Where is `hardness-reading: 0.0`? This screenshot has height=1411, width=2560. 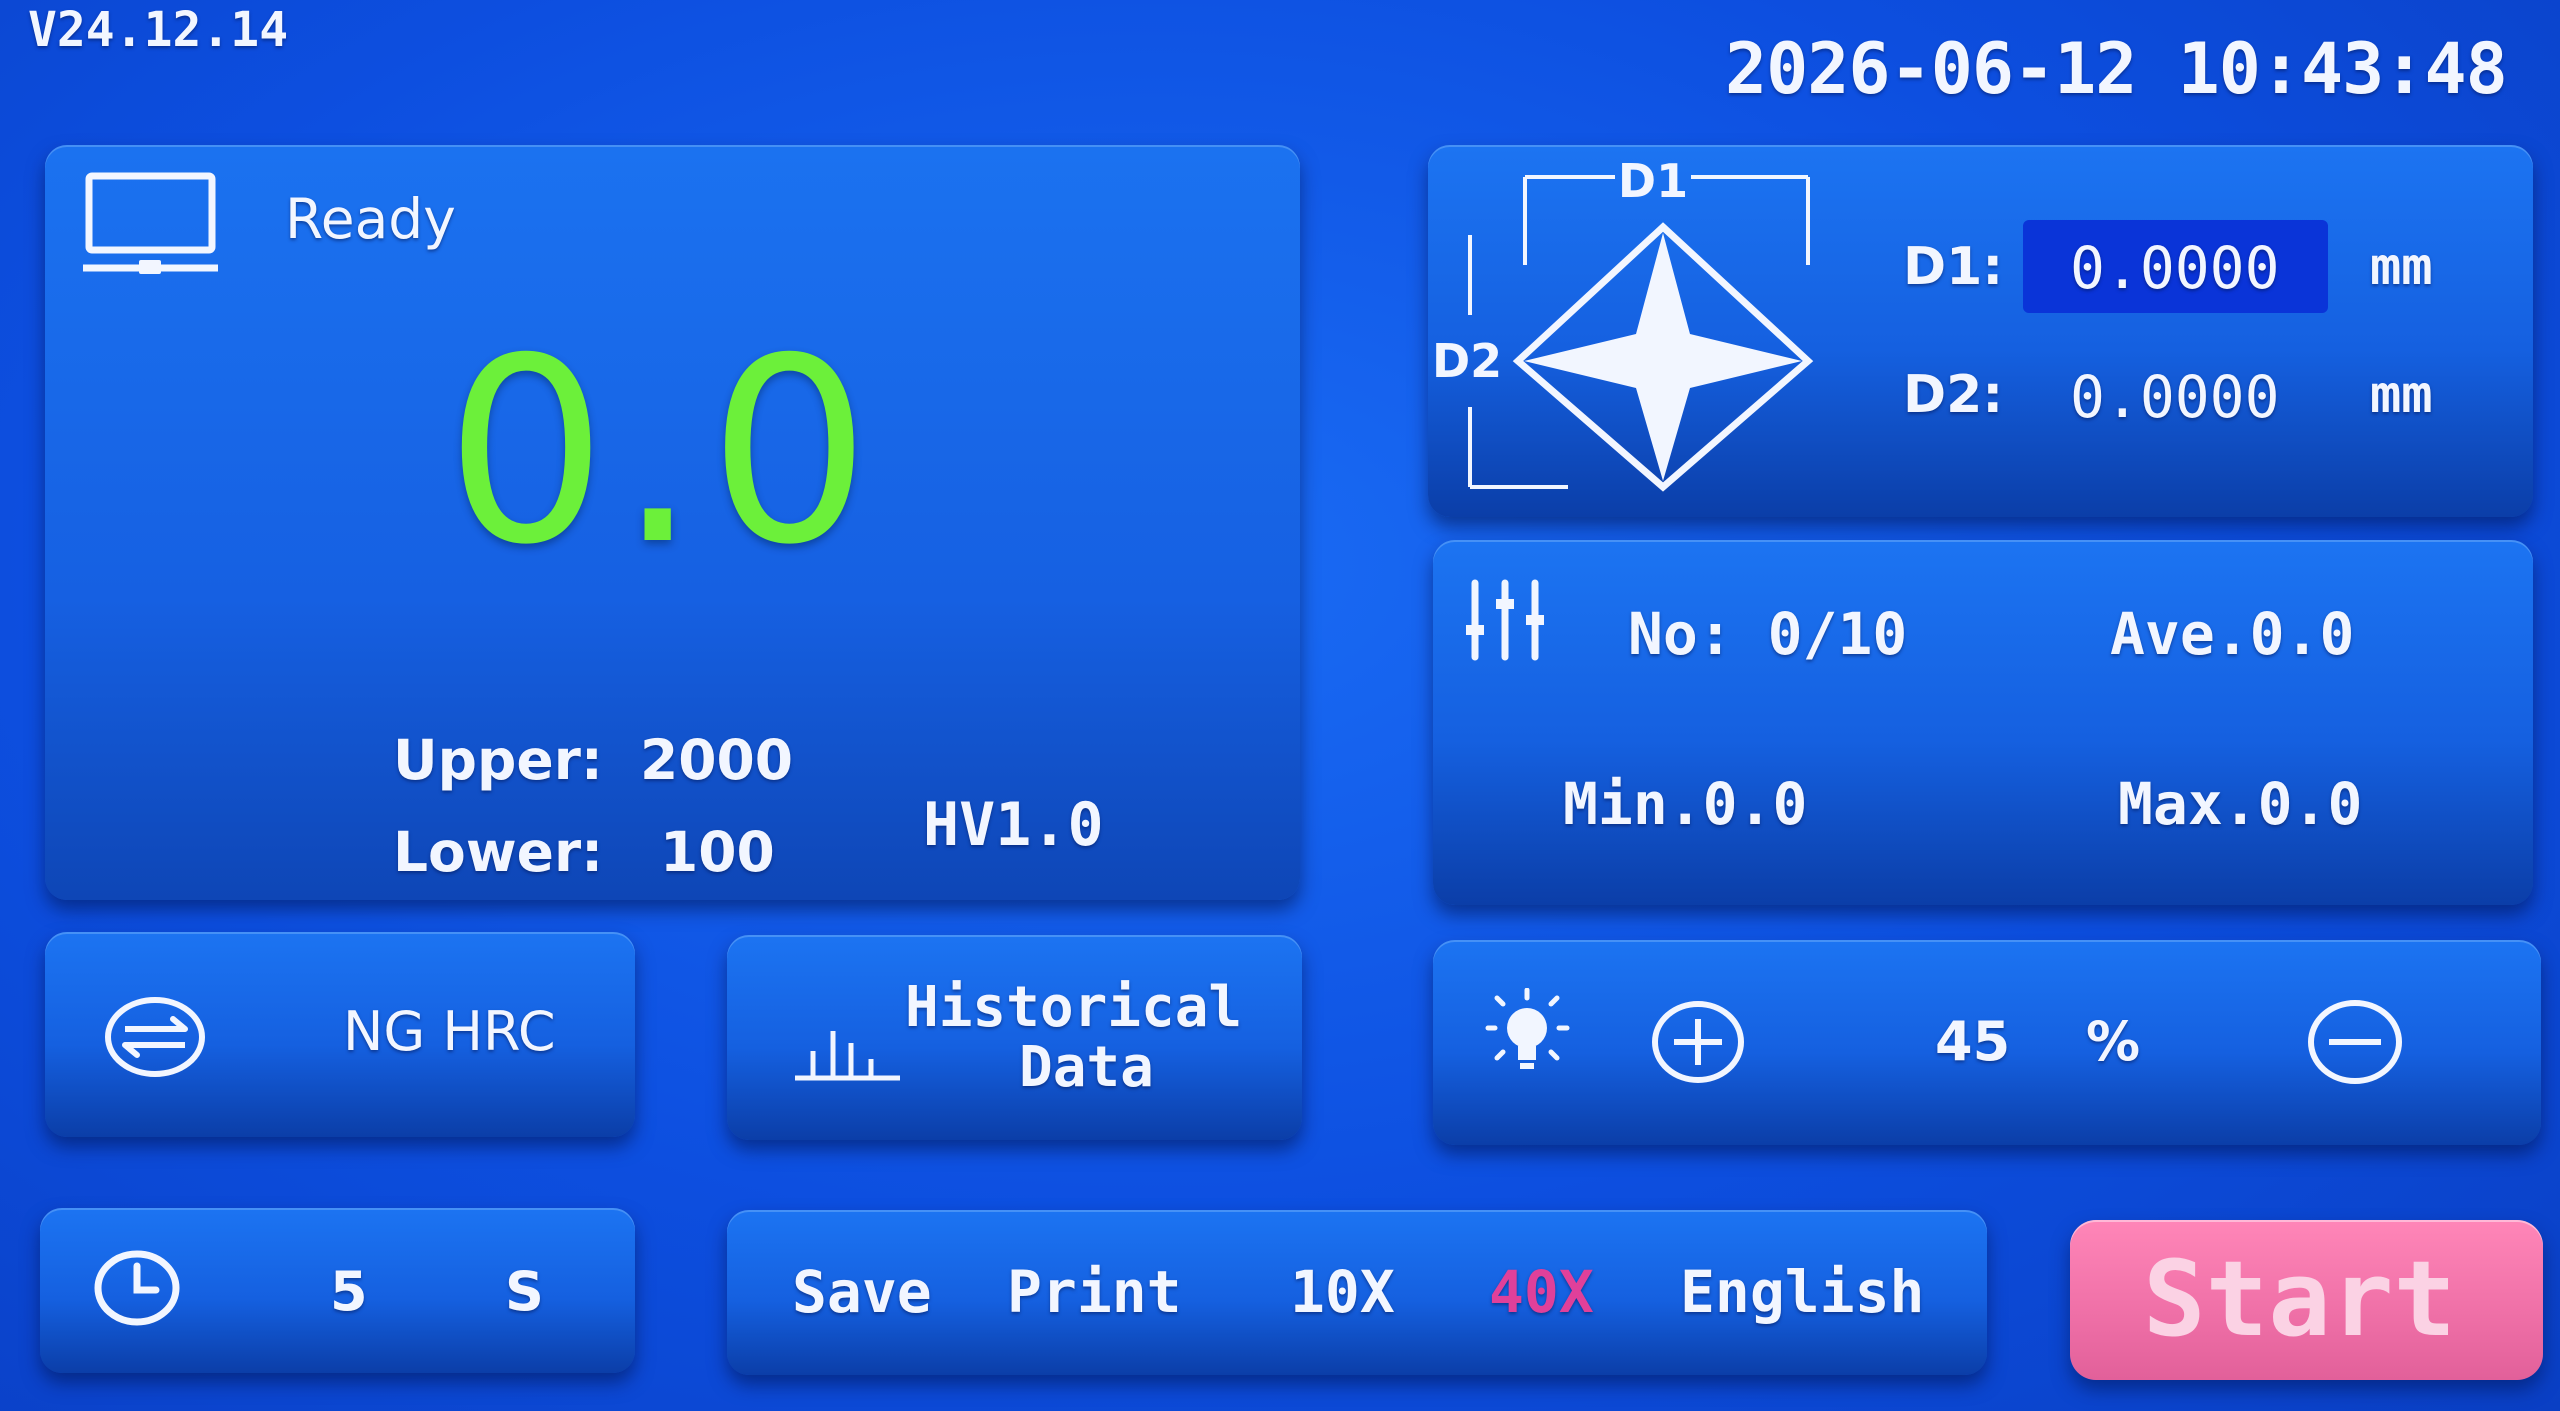 hardness-reading: 0.0 is located at coordinates (663, 452).